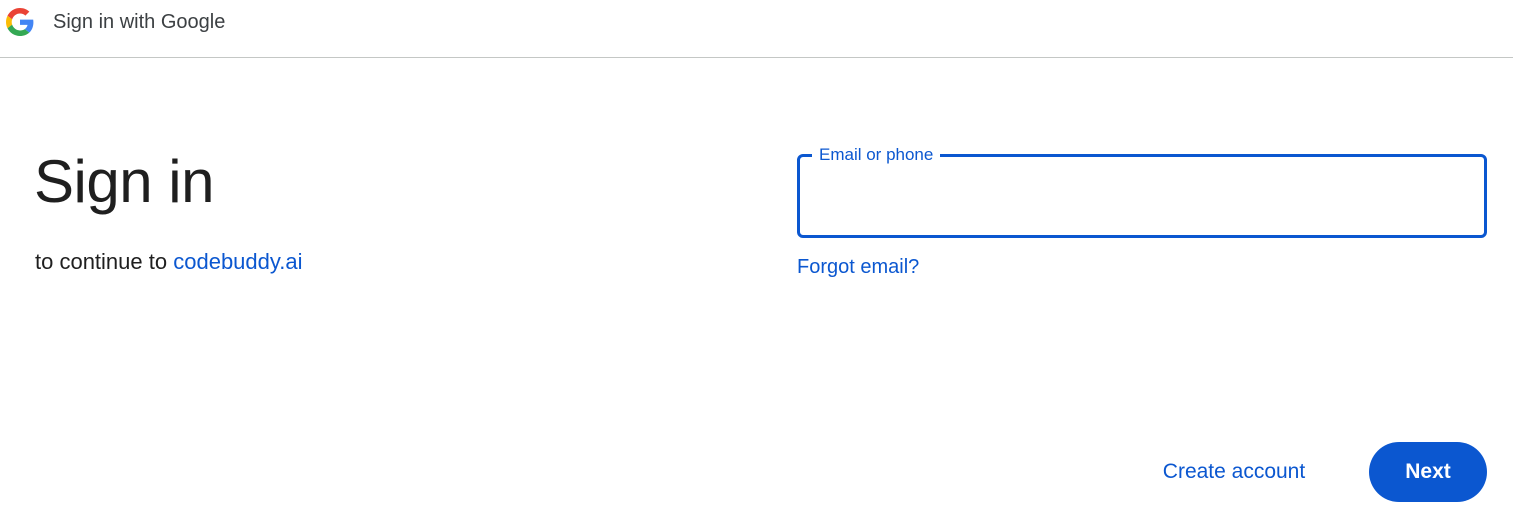 The height and width of the screenshot is (532, 1513). I want to click on google-g-icon, so click(20, 22).